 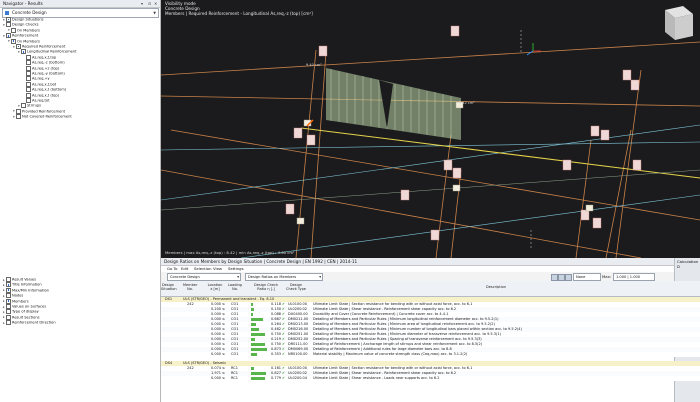 What do you see at coordinates (44, 73) in the screenshot?
I see `tree-item: As,req,-y (bottom)` at bounding box center [44, 73].